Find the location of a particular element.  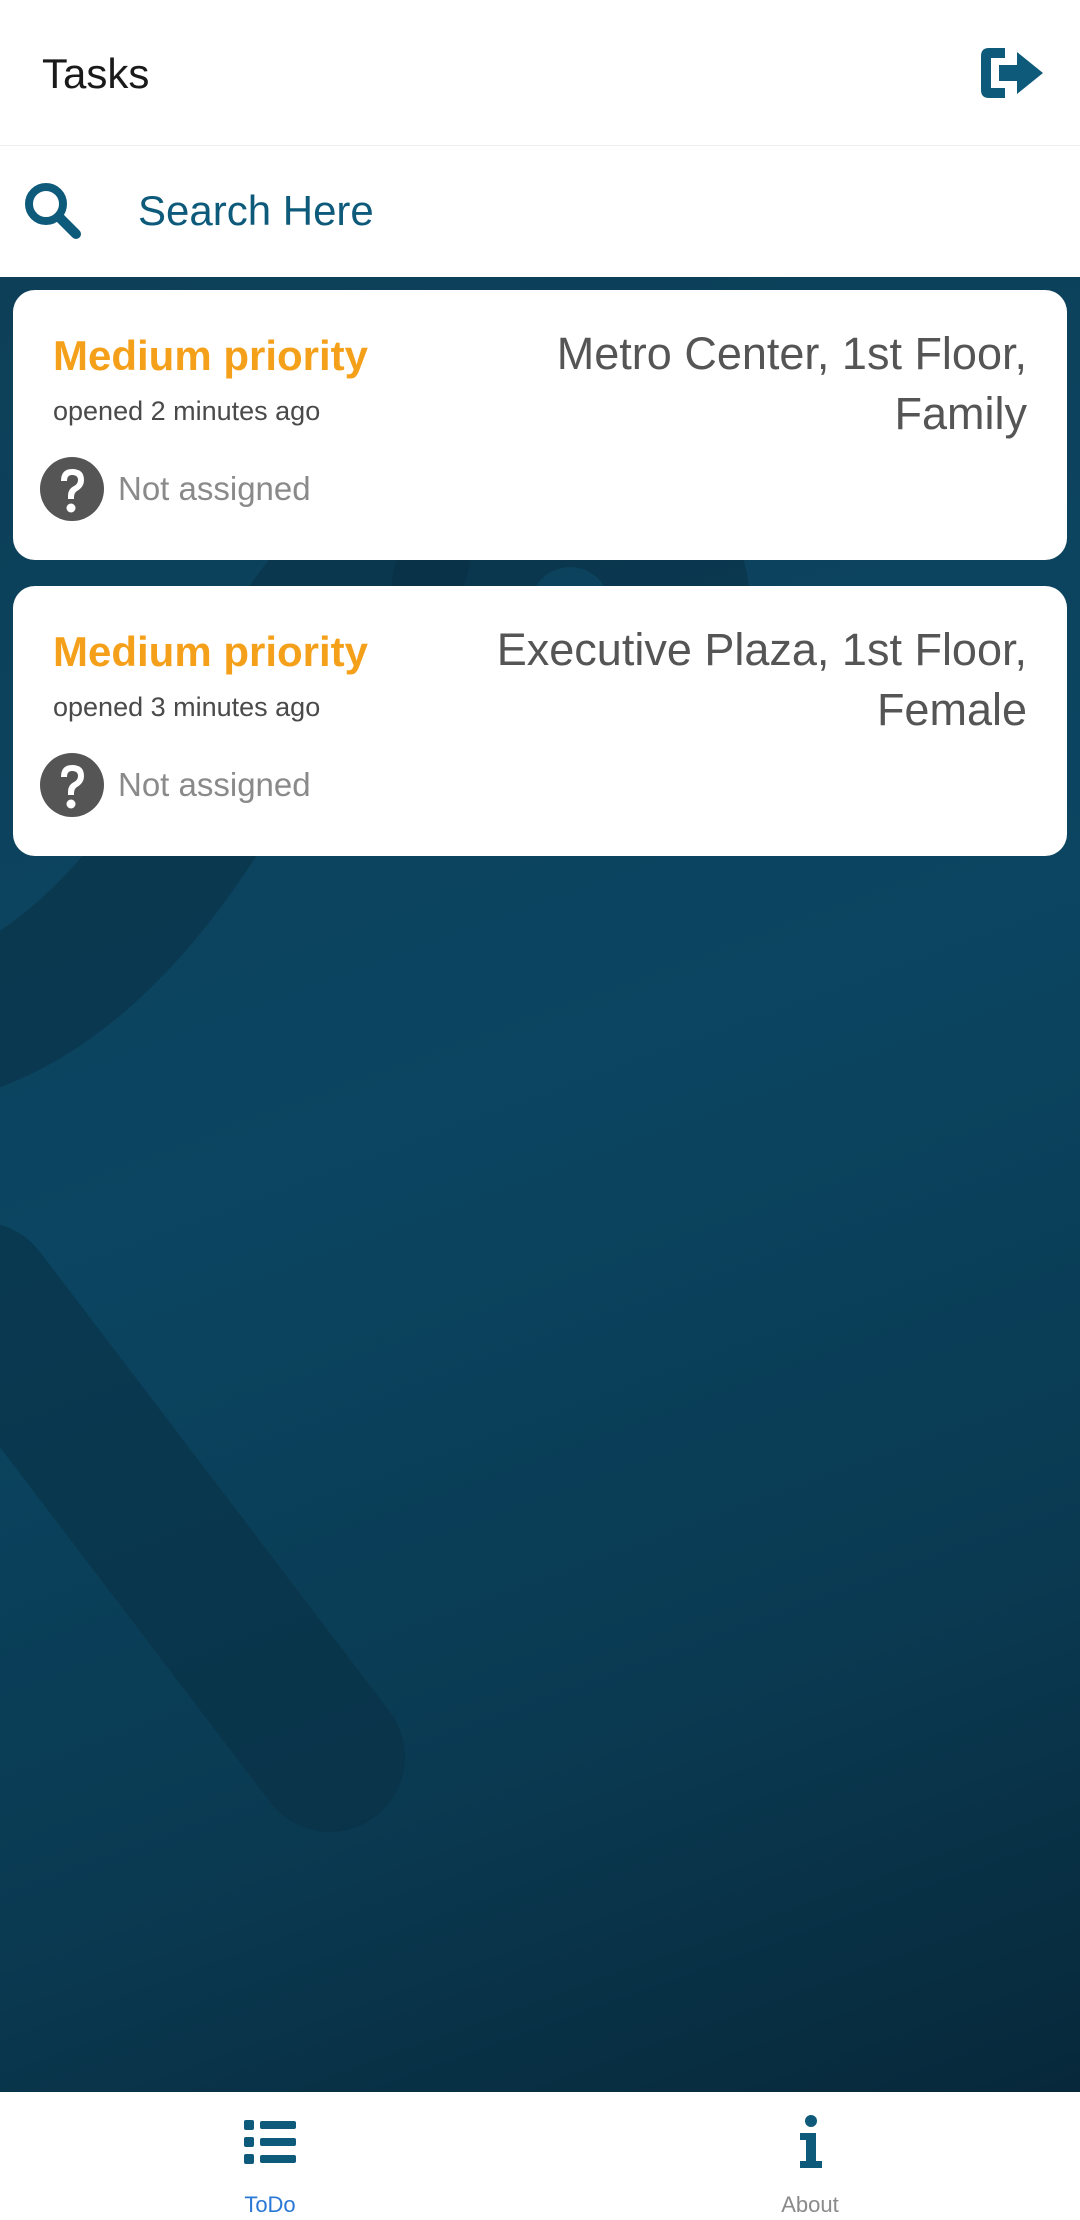

tab-about: About is located at coordinates (810, 2156).